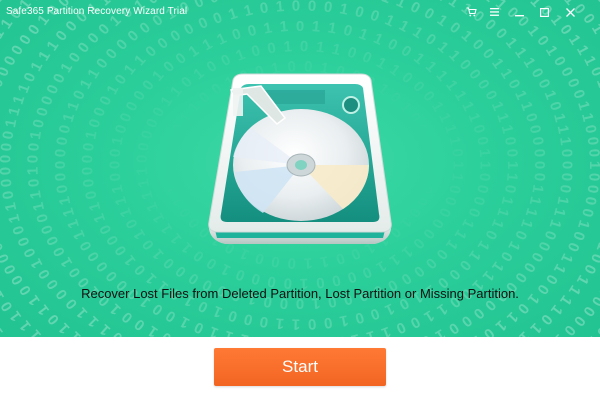  I want to click on minimize-icon, so click(519, 12).